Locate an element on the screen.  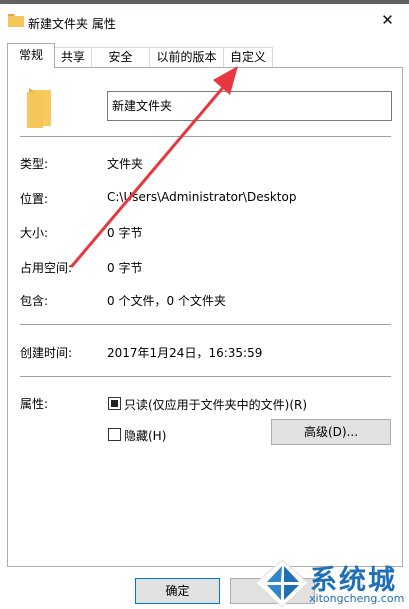
ok-button: 确定 is located at coordinates (177, 591).